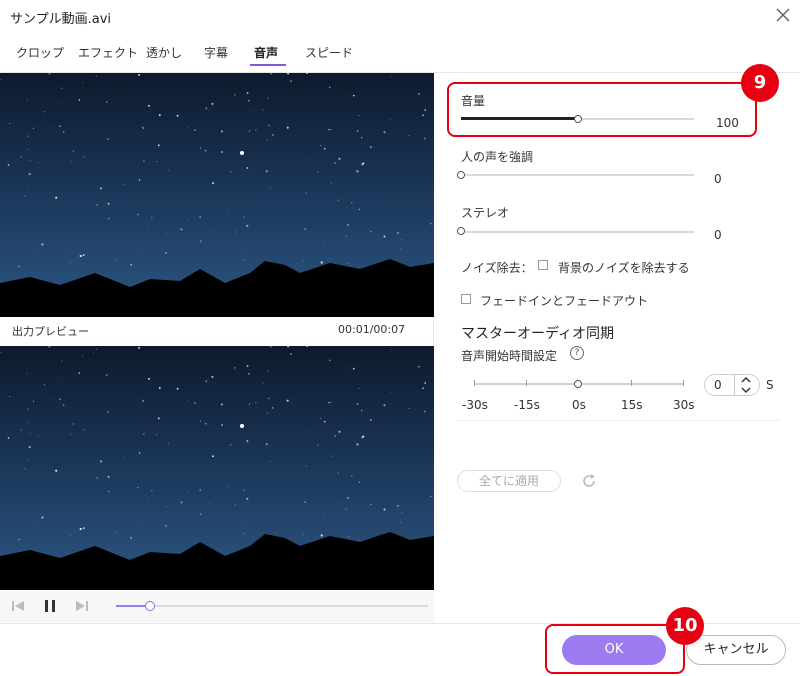  What do you see at coordinates (268, 65) in the screenshot?
I see `active-tab-indicator` at bounding box center [268, 65].